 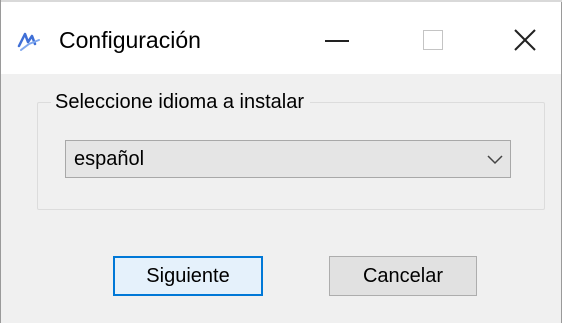 What do you see at coordinates (130, 40) in the screenshot?
I see `window-title: Configuración` at bounding box center [130, 40].